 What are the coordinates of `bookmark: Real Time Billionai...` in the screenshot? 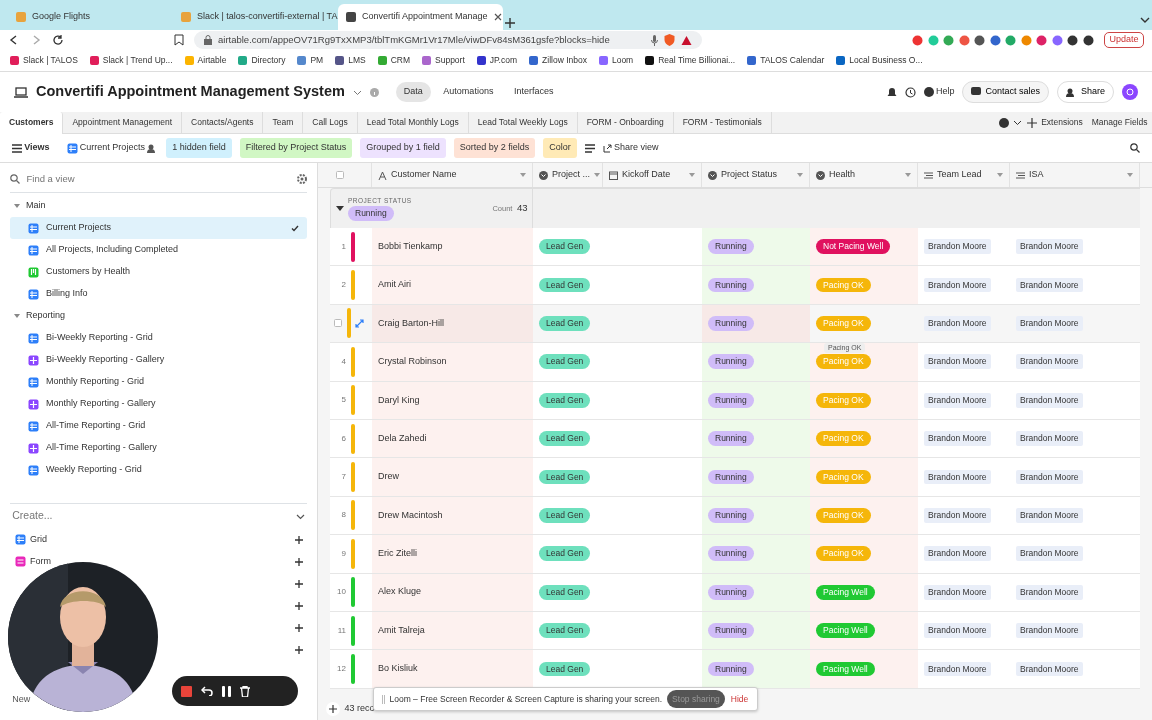 It's located at (690, 60).